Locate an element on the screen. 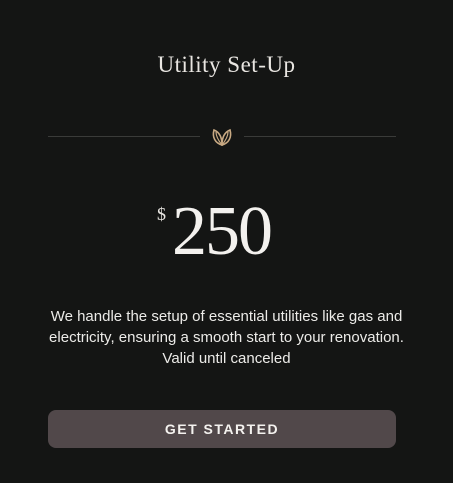  divider-line-left is located at coordinates (124, 136).